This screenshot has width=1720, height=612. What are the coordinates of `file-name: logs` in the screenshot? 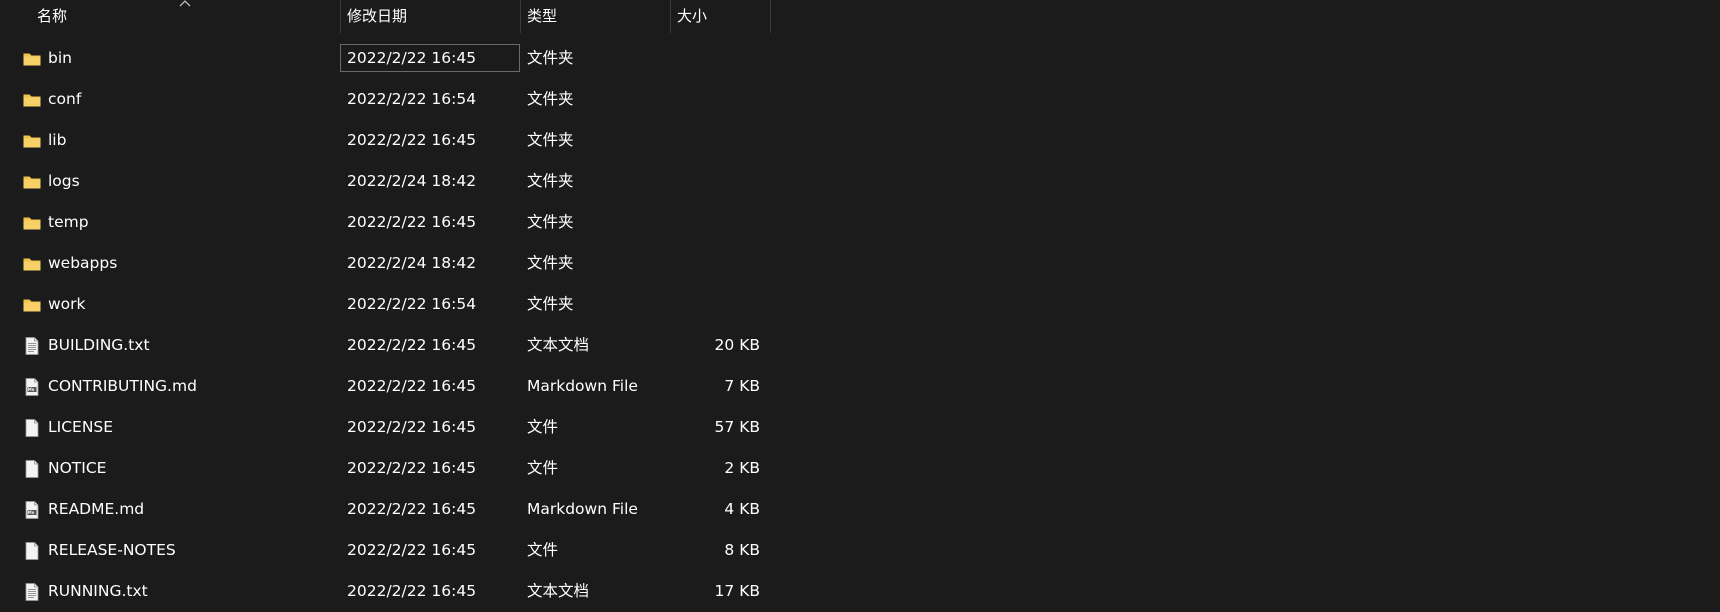 It's located at (64, 181).